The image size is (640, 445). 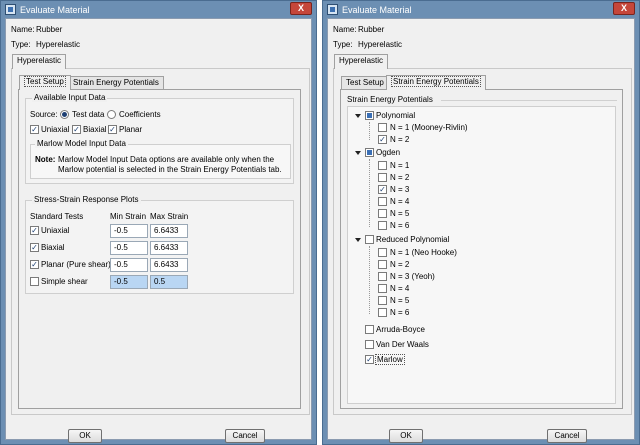 What do you see at coordinates (400, 201) in the screenshot?
I see `ogden-n4-label: N = 4` at bounding box center [400, 201].